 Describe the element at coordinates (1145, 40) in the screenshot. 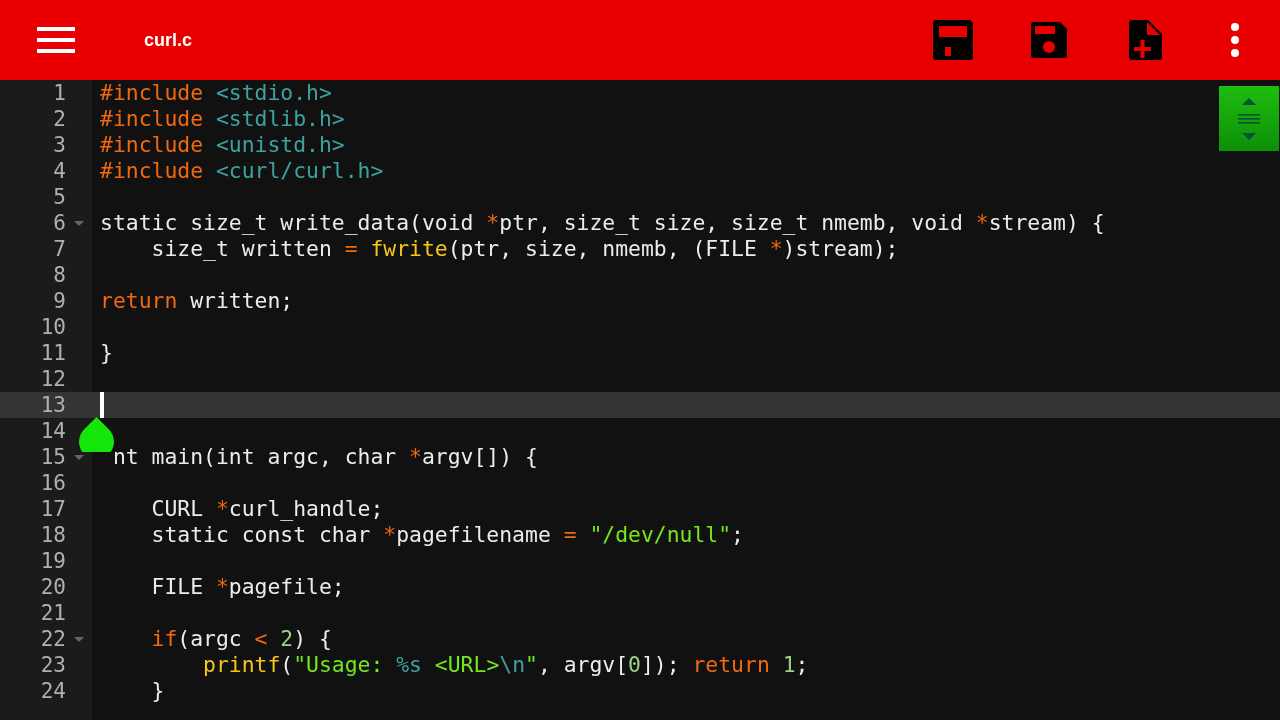

I see `new-file-icon` at that location.